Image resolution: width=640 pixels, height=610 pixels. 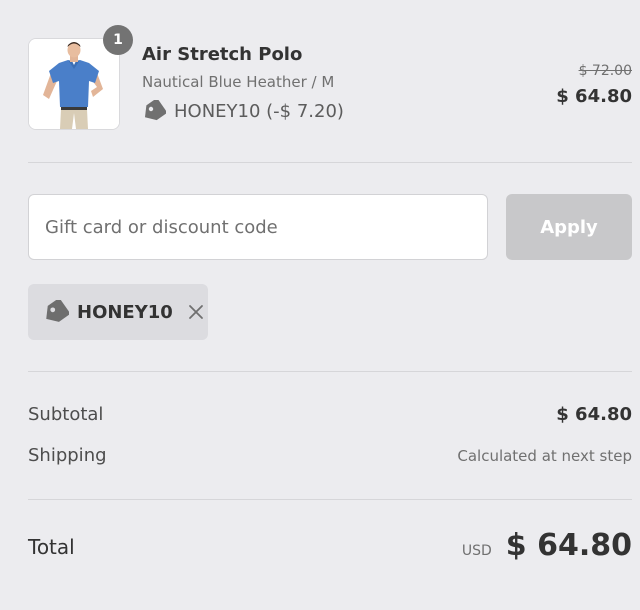 I want to click on total-label: Total, so click(x=51, y=547).